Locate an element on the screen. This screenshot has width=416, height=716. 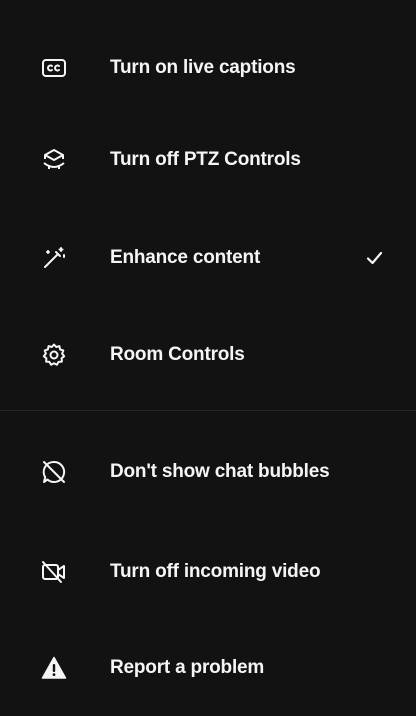
chat-bubble-off-icon is located at coordinates (54, 472).